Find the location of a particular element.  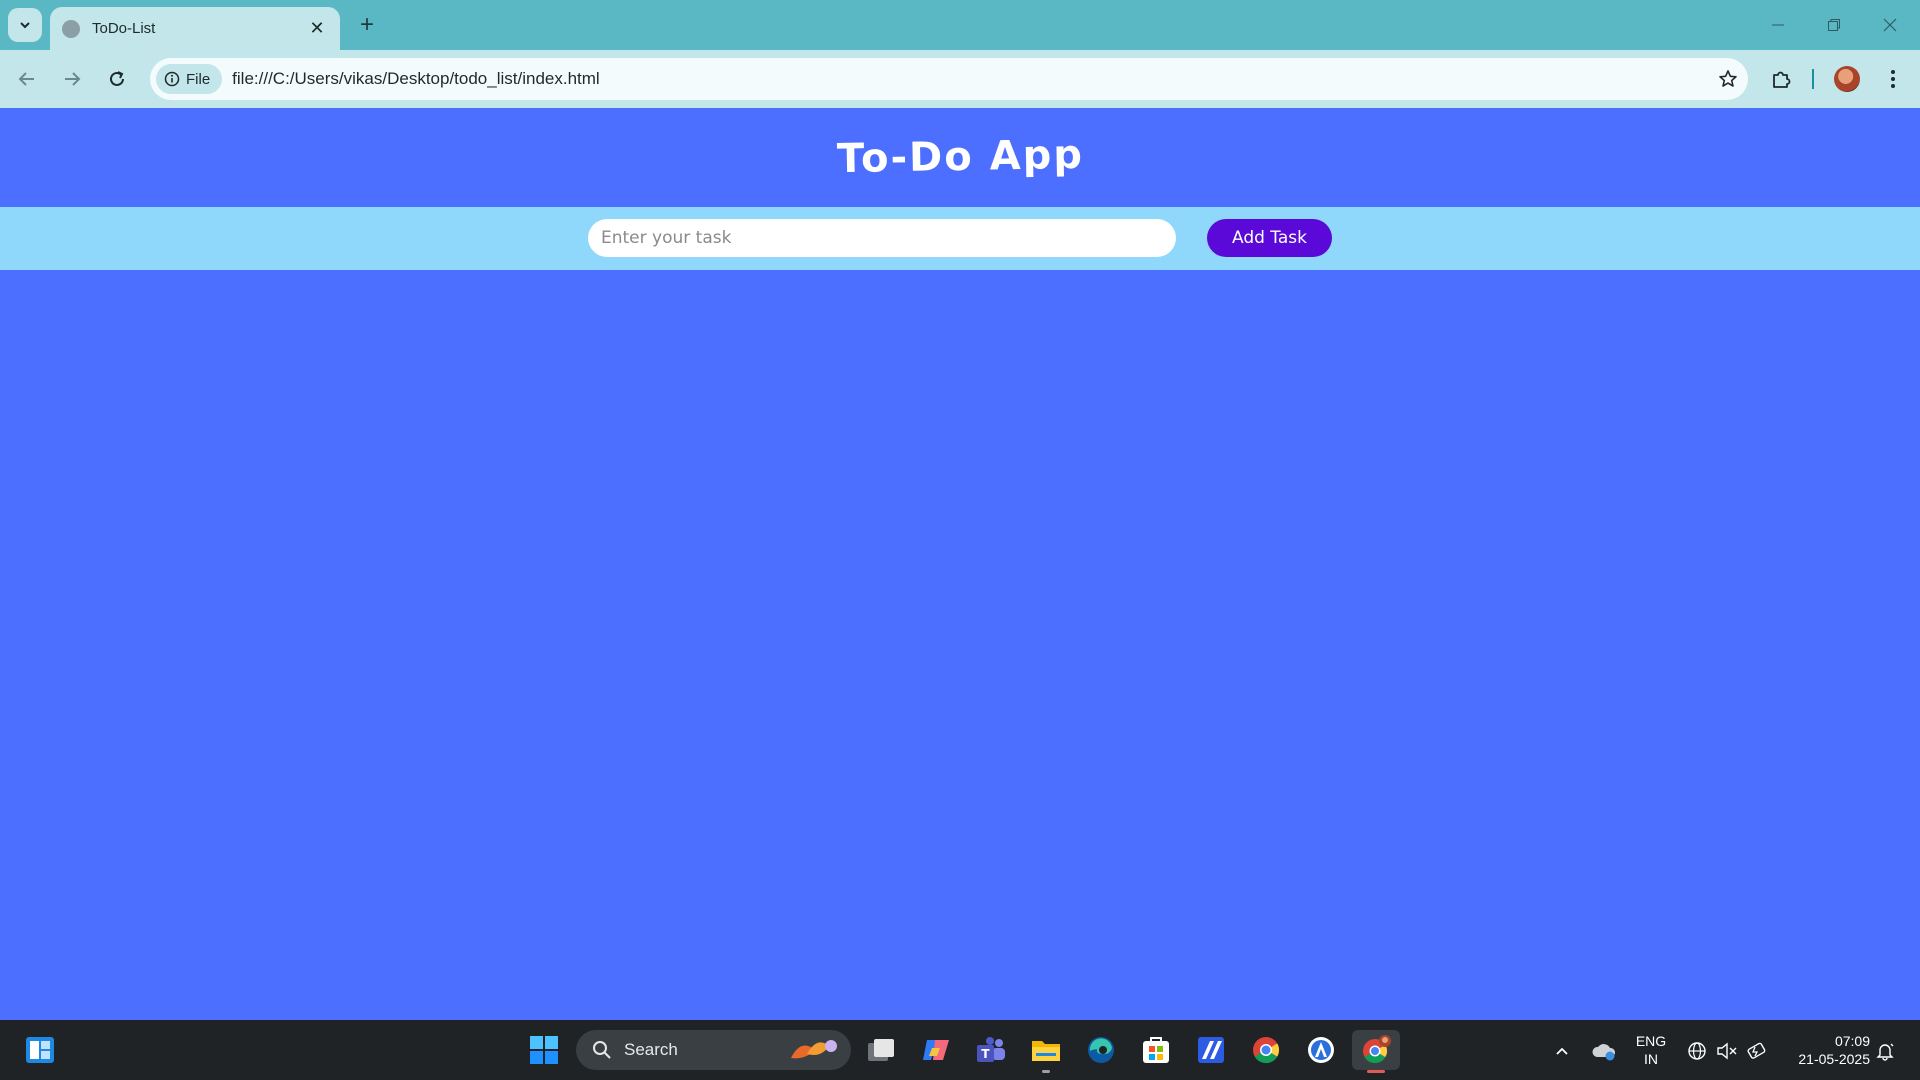

task-input-bar: Add Task is located at coordinates (960, 238).